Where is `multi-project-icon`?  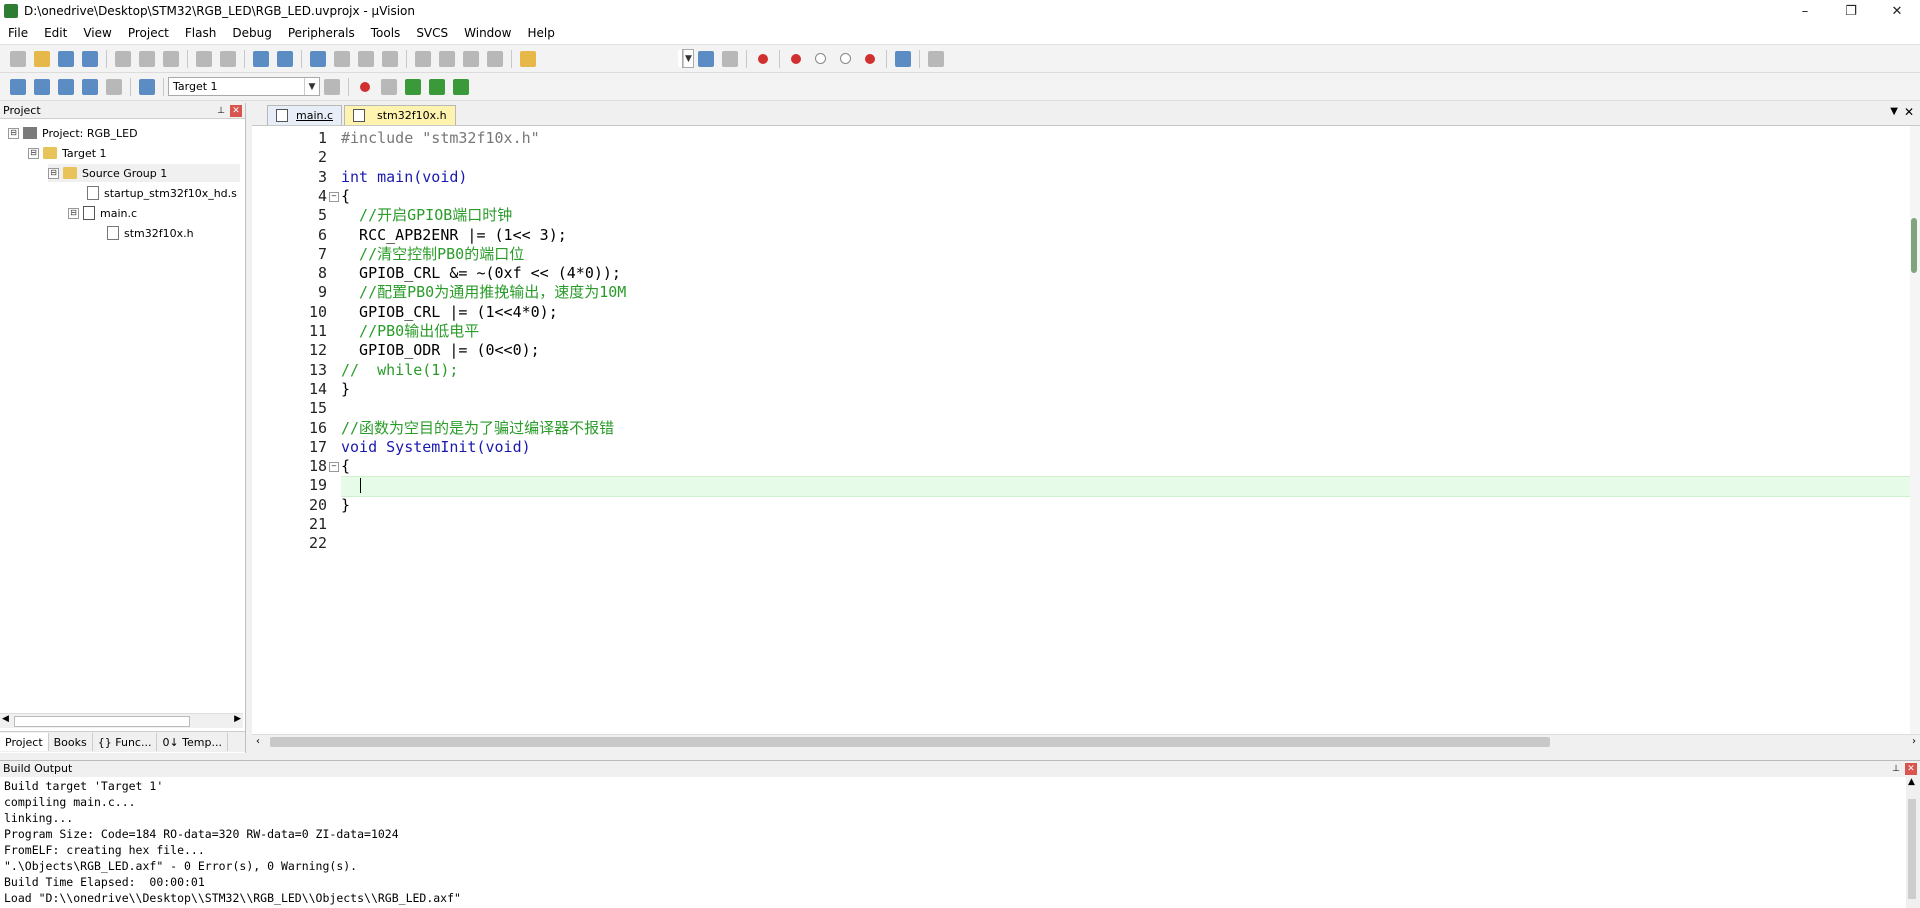
multi-project-icon is located at coordinates (461, 86).